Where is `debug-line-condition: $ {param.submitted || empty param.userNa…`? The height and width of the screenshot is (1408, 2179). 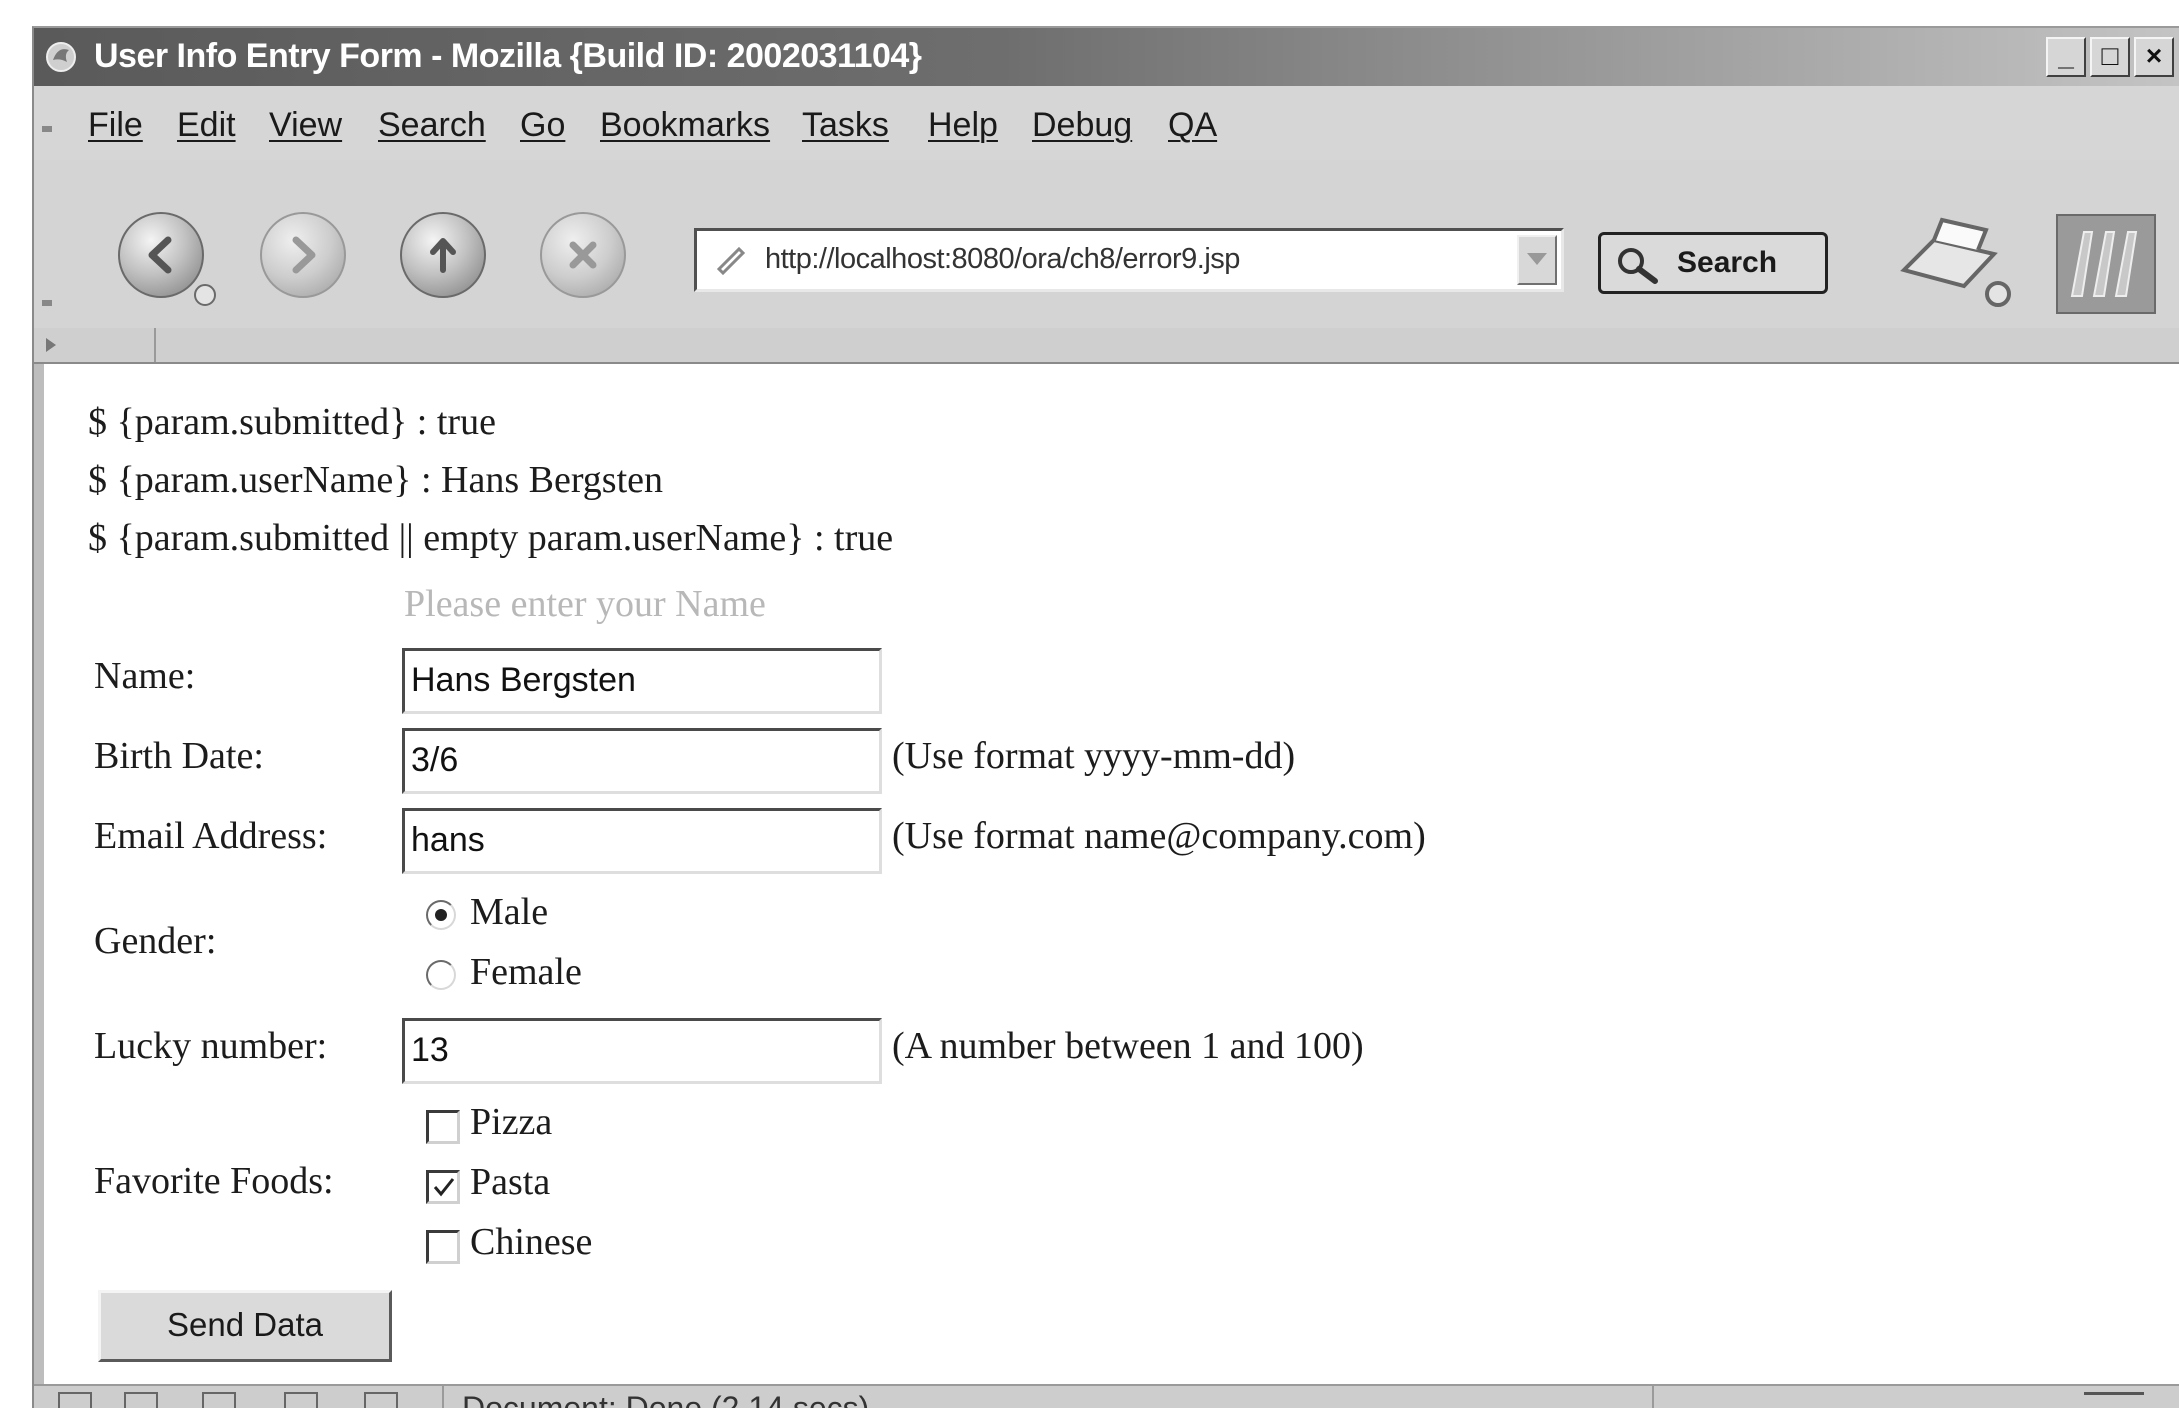
debug-line-condition: $ {param.submitted || empty param.userNa… is located at coordinates (491, 538).